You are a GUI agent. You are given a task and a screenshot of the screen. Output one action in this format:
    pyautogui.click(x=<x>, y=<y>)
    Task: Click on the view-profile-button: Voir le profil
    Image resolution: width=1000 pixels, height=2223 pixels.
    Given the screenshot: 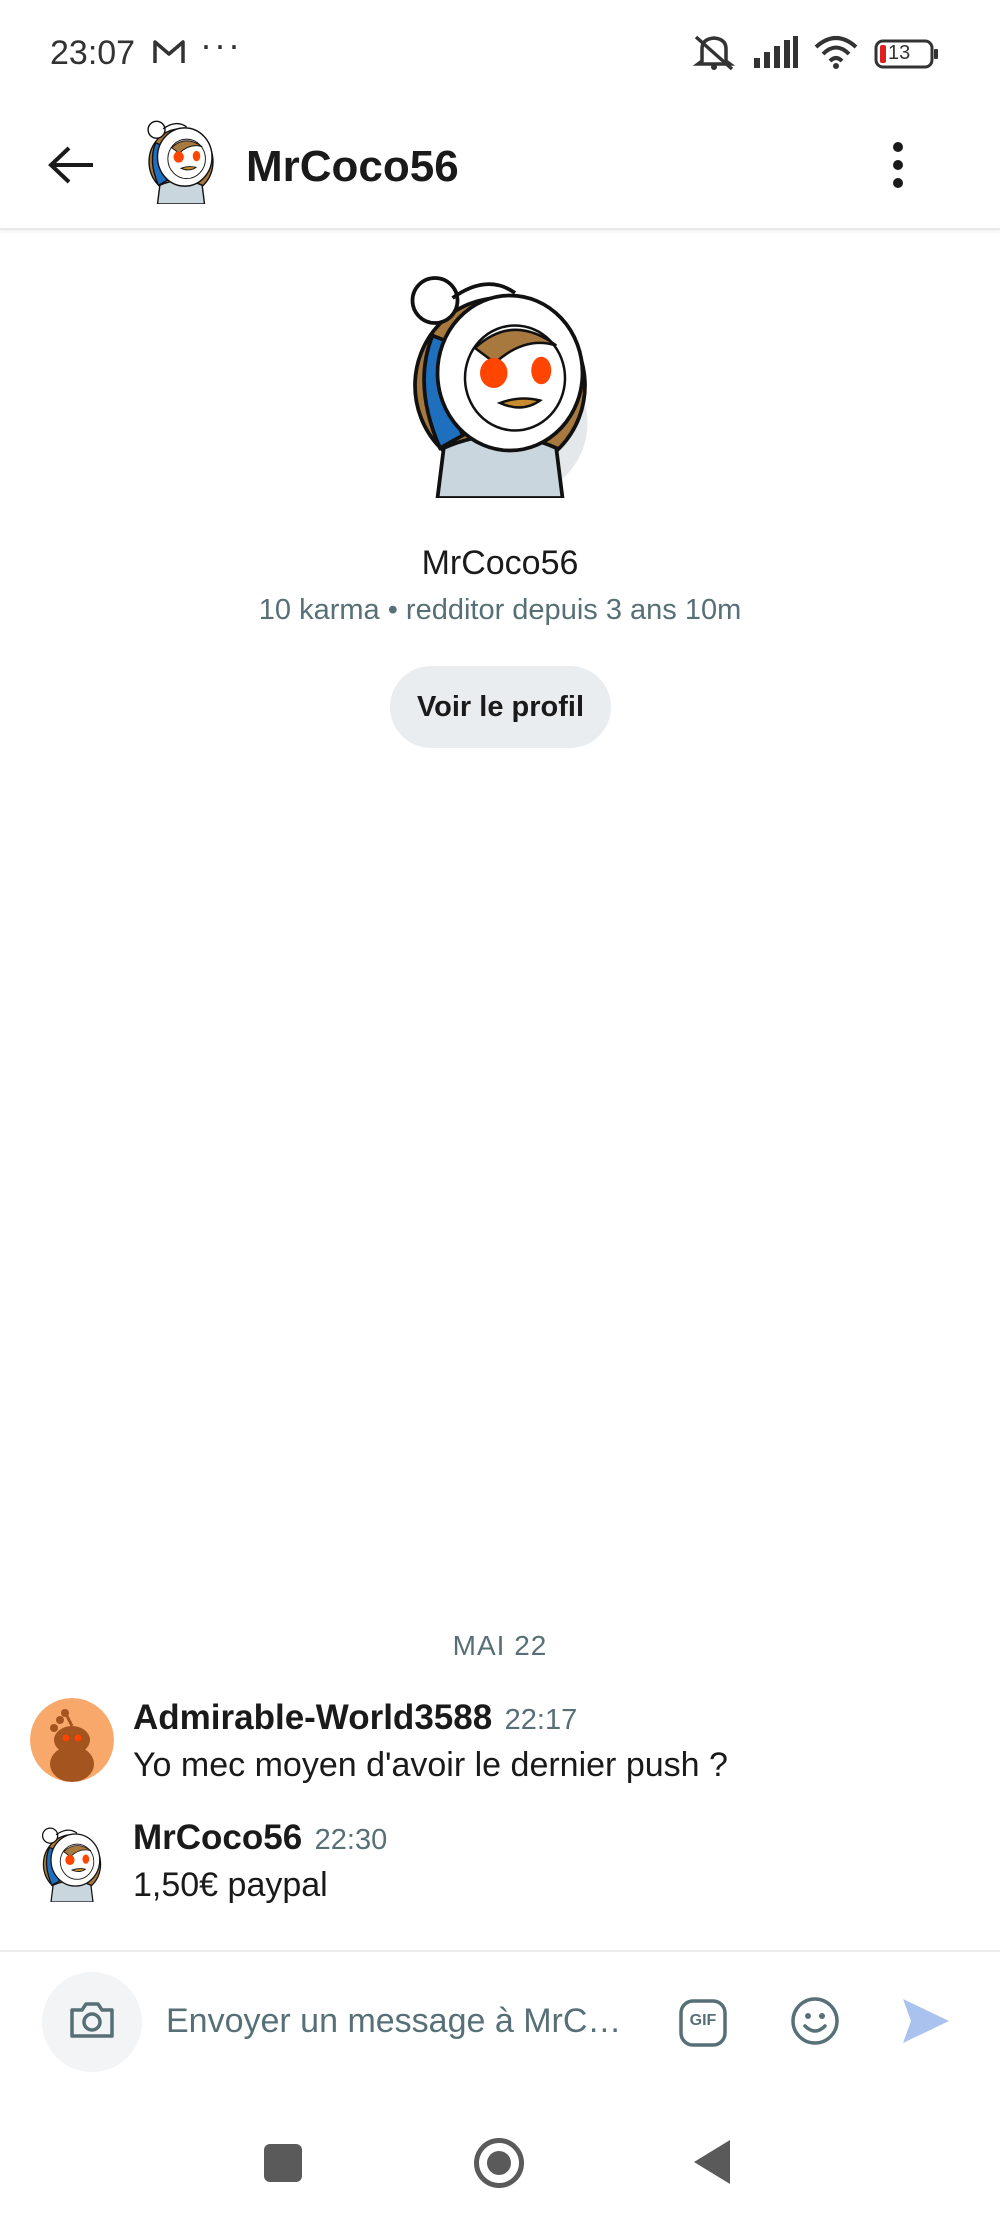 What is the action you would take?
    pyautogui.click(x=500, y=707)
    